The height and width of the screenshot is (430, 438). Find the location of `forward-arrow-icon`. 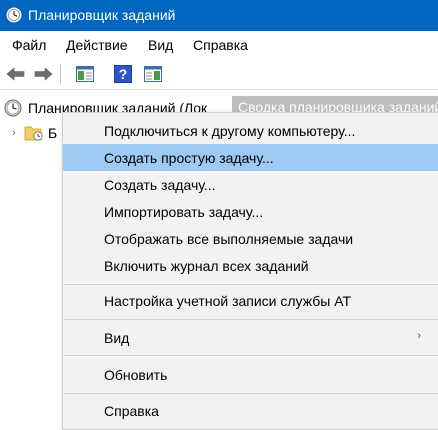

forward-arrow-icon is located at coordinates (43, 74).